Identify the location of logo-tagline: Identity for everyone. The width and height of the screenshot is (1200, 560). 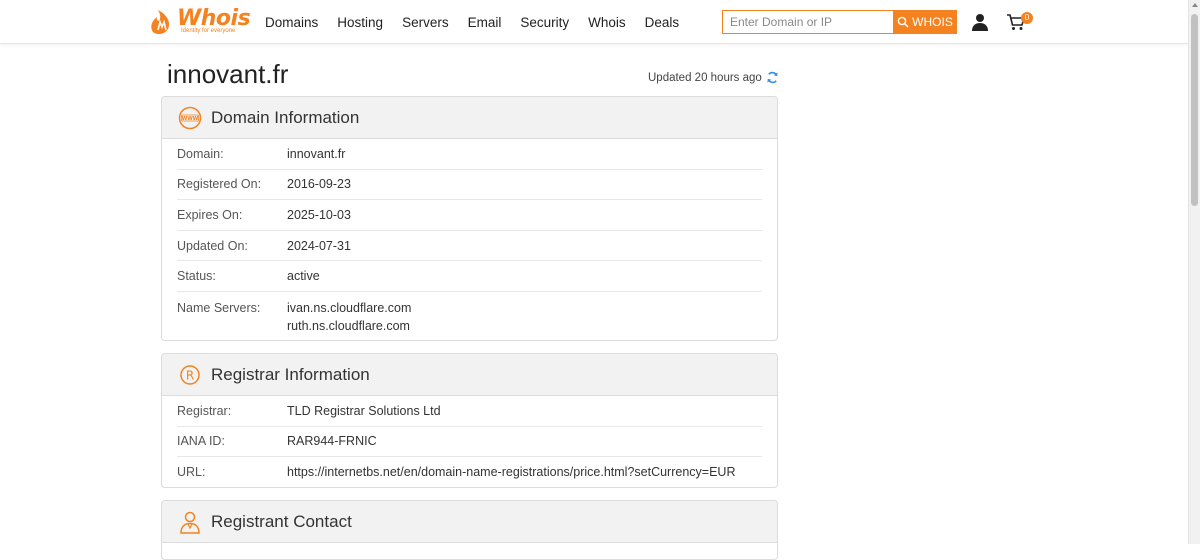
(208, 31).